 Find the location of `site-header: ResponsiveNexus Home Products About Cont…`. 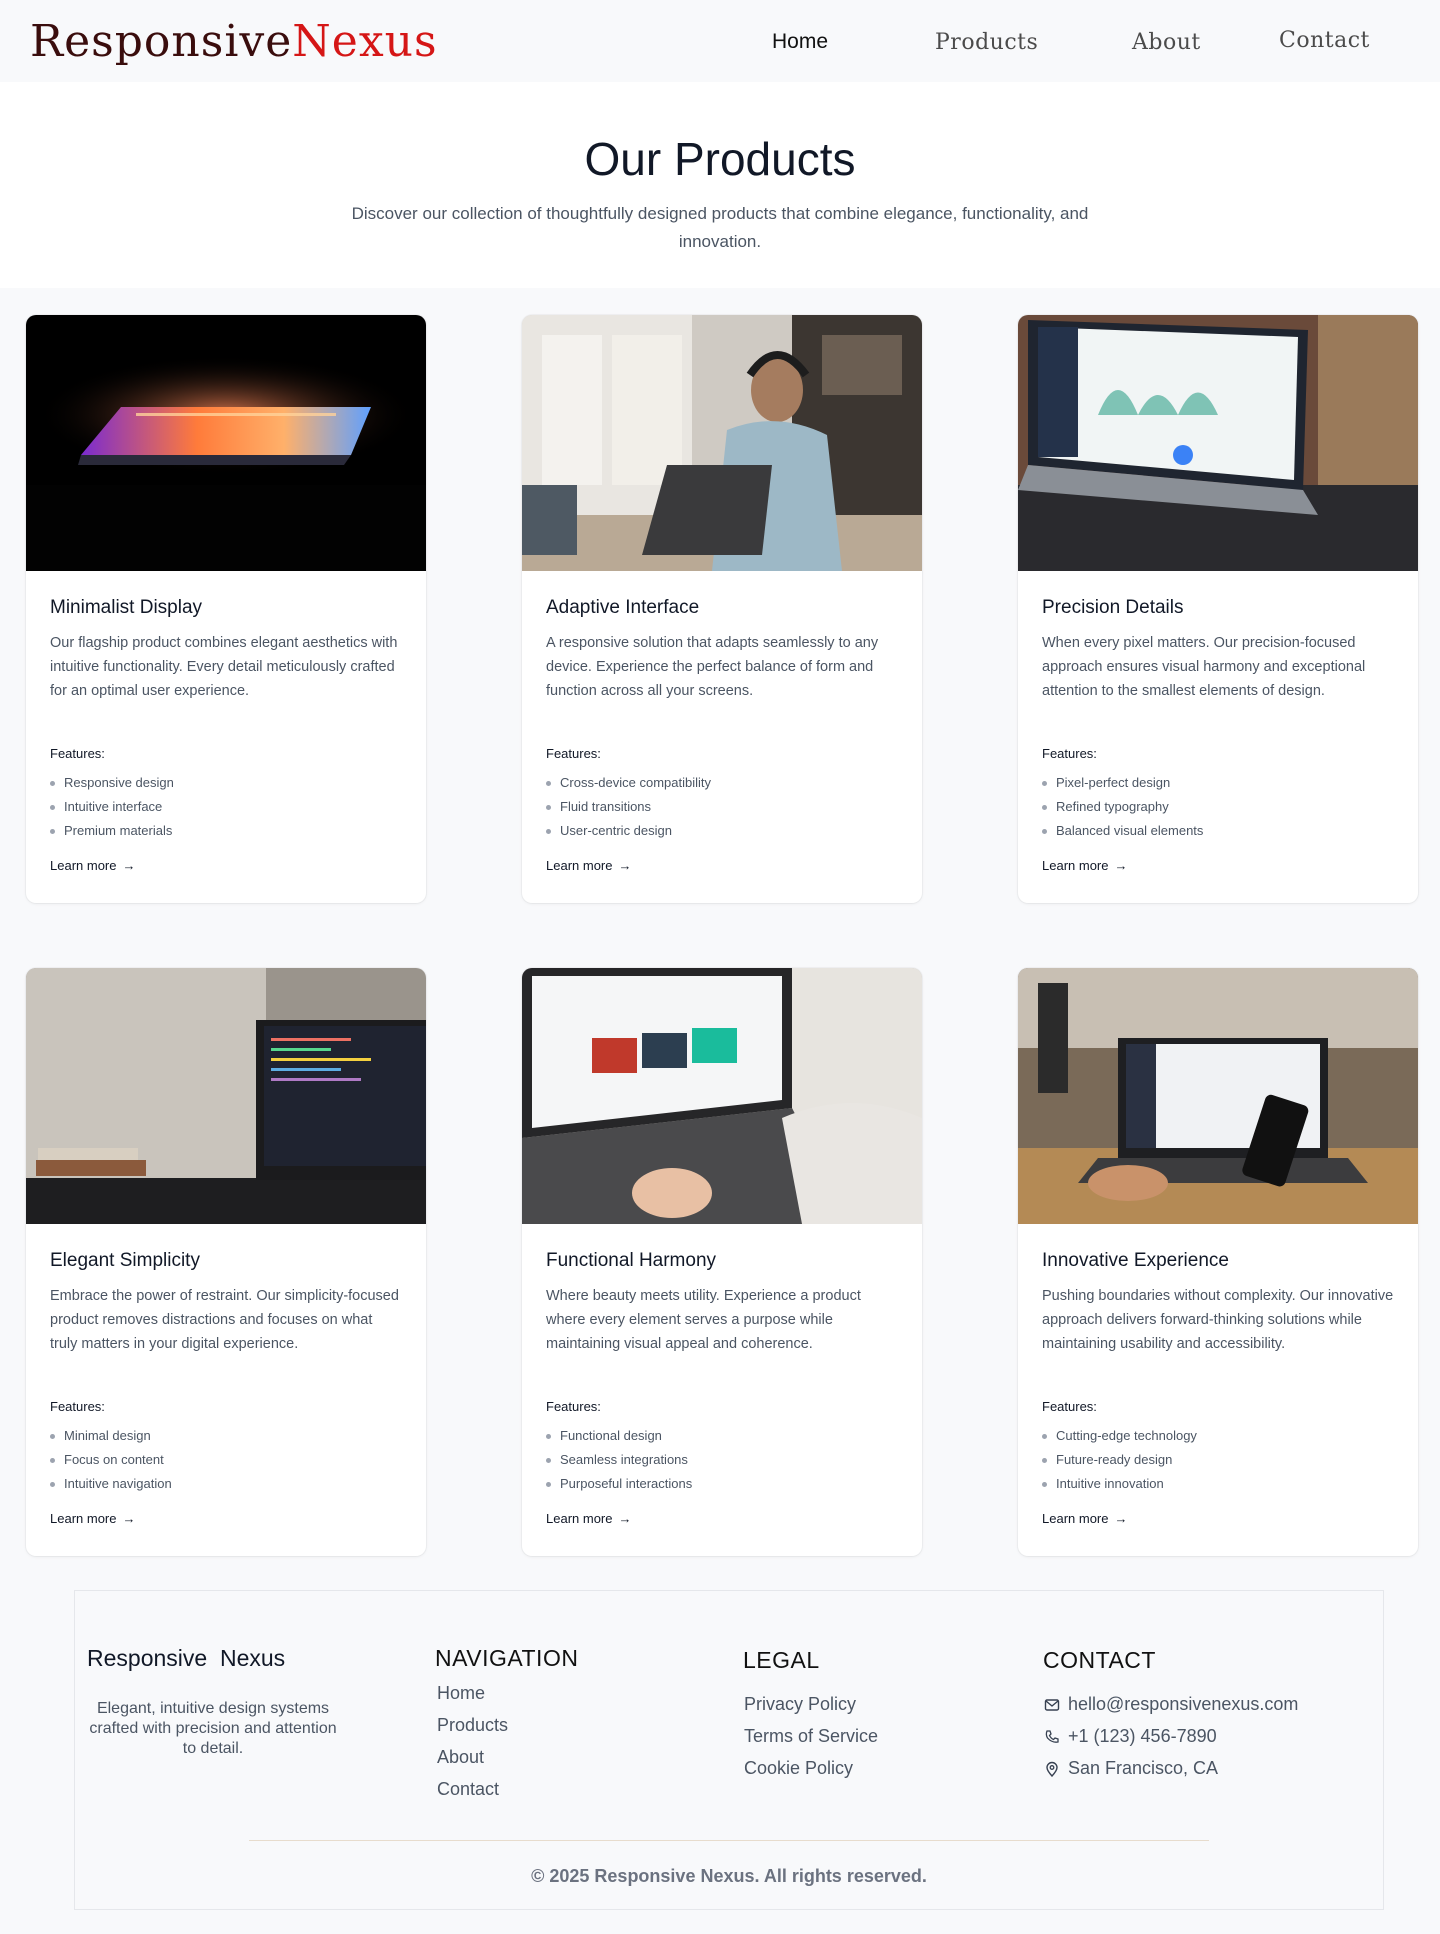

site-header: ResponsiveNexus Home Products About Cont… is located at coordinates (720, 41).